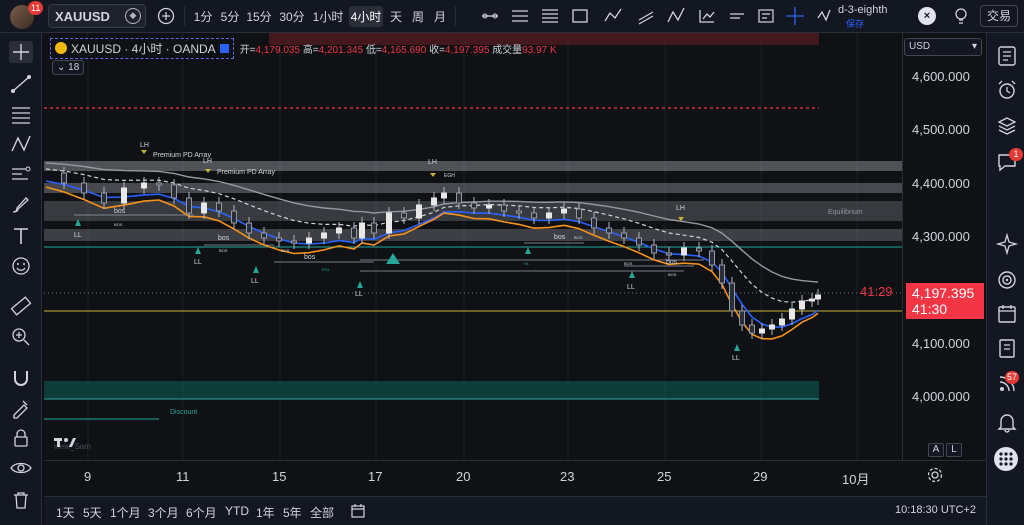 This screenshot has height=525, width=1024. What do you see at coordinates (613, 16) in the screenshot?
I see `path-icon` at bounding box center [613, 16].